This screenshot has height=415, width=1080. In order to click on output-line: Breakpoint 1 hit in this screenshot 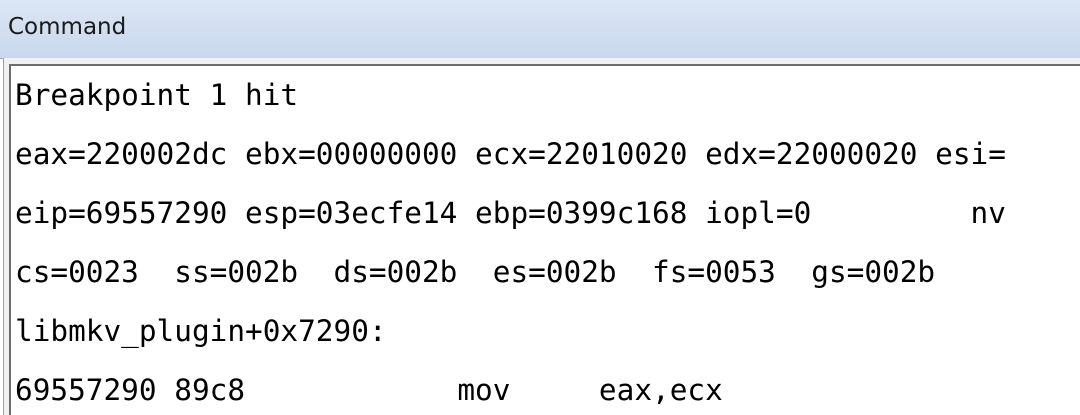, I will do `click(157, 95)`.